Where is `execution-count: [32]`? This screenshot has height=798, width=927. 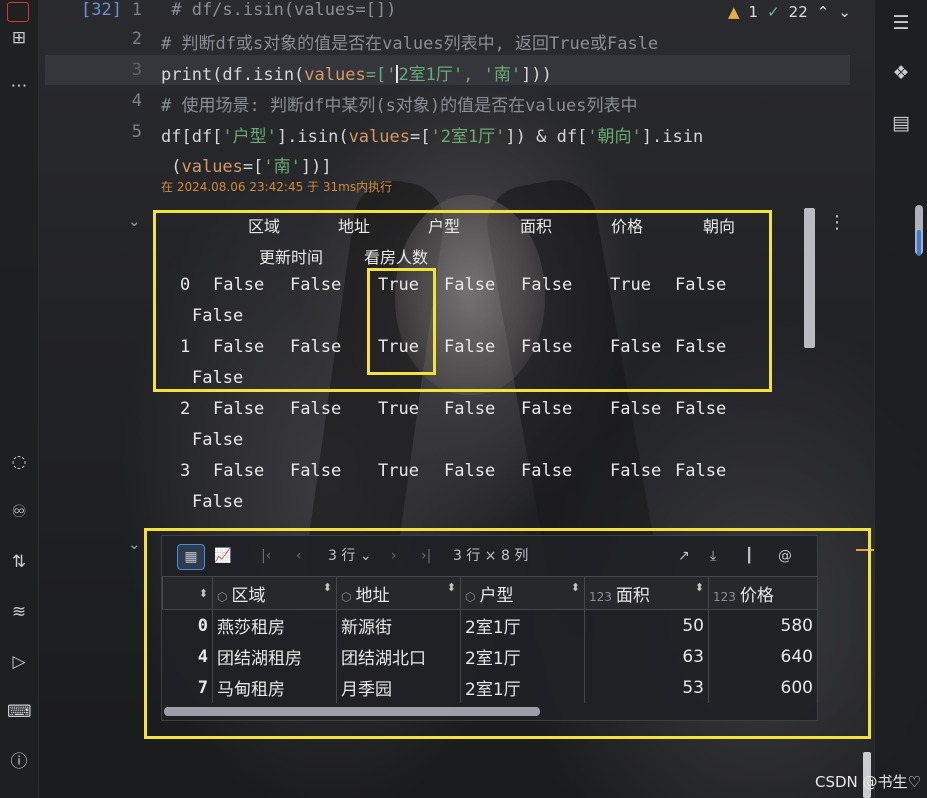 execution-count: [32] is located at coordinates (101, 10).